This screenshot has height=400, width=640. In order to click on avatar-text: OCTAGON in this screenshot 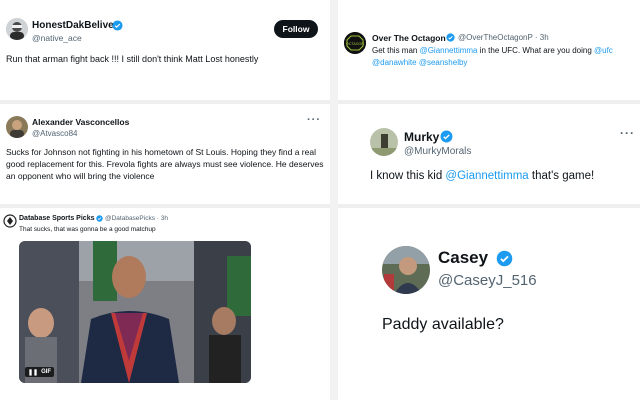, I will do `click(355, 44)`.